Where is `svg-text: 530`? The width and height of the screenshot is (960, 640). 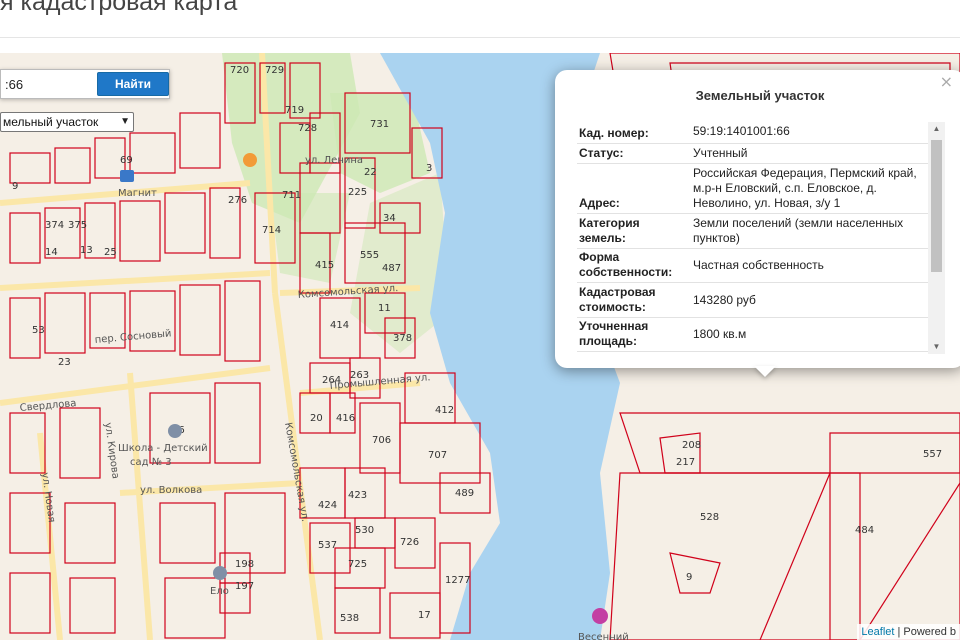 svg-text: 530 is located at coordinates (364, 530).